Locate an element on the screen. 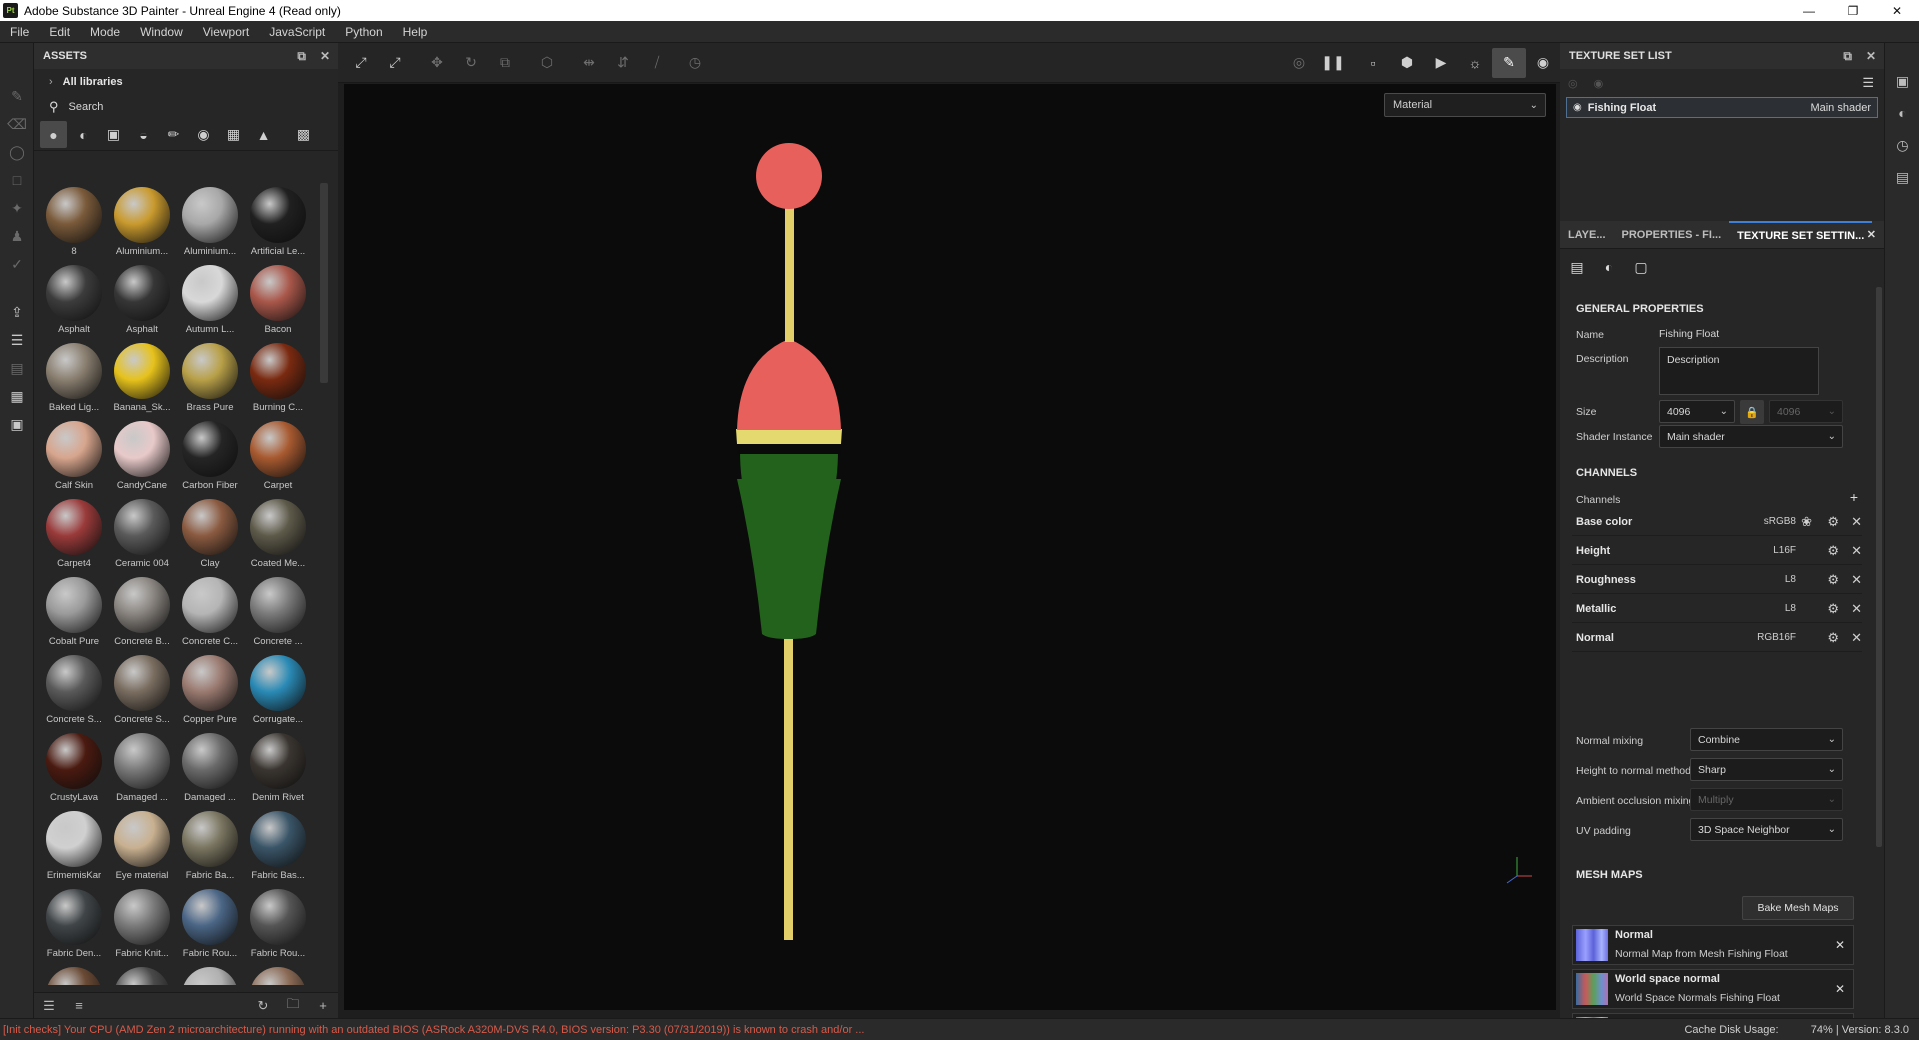 This screenshot has width=1919, height=1040. material-icon: ◐ is located at coordinates (1609, 267).